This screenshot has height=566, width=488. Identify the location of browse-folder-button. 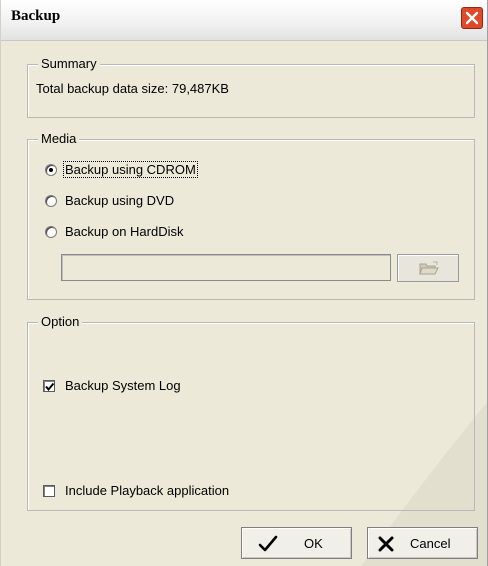
(428, 268).